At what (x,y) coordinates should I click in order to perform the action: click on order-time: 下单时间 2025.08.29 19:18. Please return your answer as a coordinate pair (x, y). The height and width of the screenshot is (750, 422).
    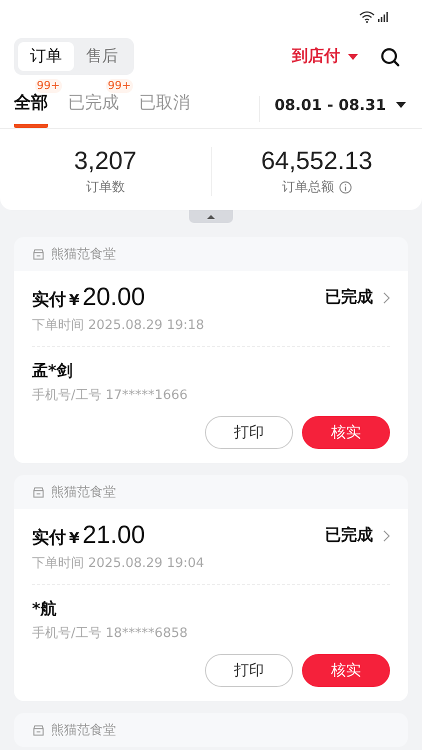
    Looking at the image, I should click on (119, 325).